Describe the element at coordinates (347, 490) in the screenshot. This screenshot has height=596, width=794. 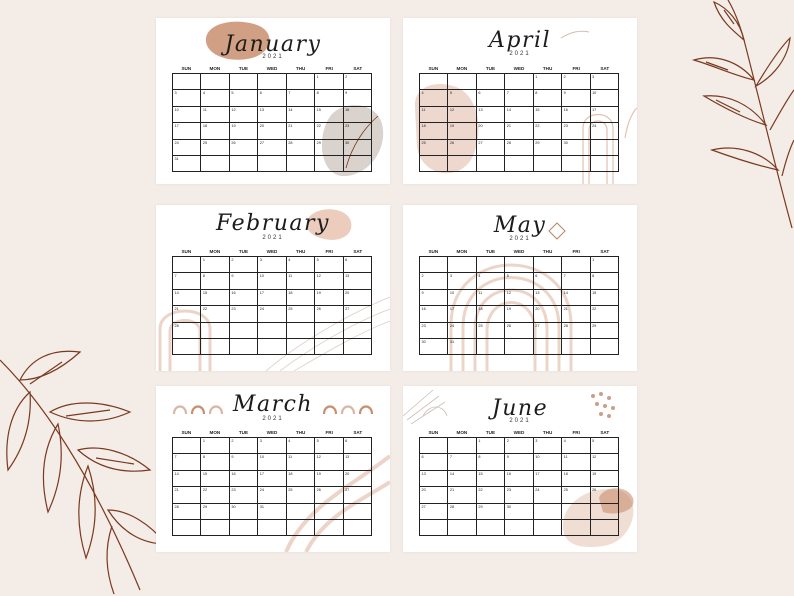
I see `date-number: 27` at that location.